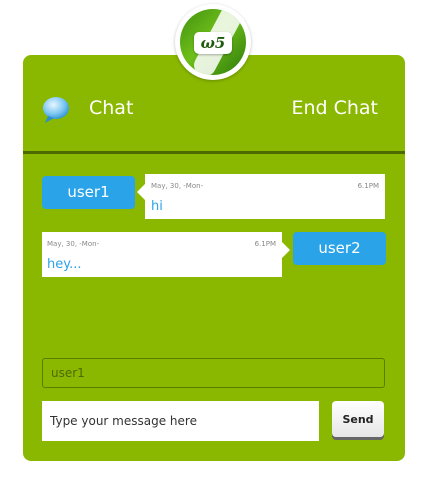 This screenshot has width=433, height=484. I want to click on chat-bubble-icon, so click(56, 110).